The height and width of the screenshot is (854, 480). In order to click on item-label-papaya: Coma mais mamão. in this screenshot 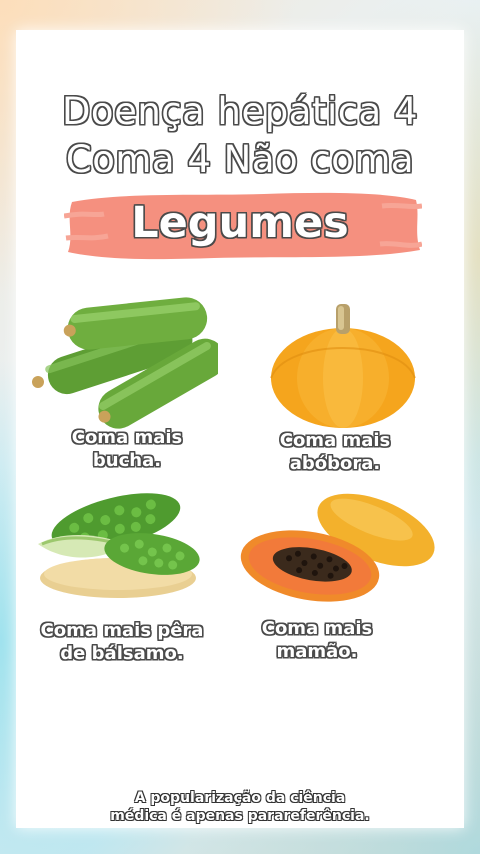, I will do `click(317, 640)`.